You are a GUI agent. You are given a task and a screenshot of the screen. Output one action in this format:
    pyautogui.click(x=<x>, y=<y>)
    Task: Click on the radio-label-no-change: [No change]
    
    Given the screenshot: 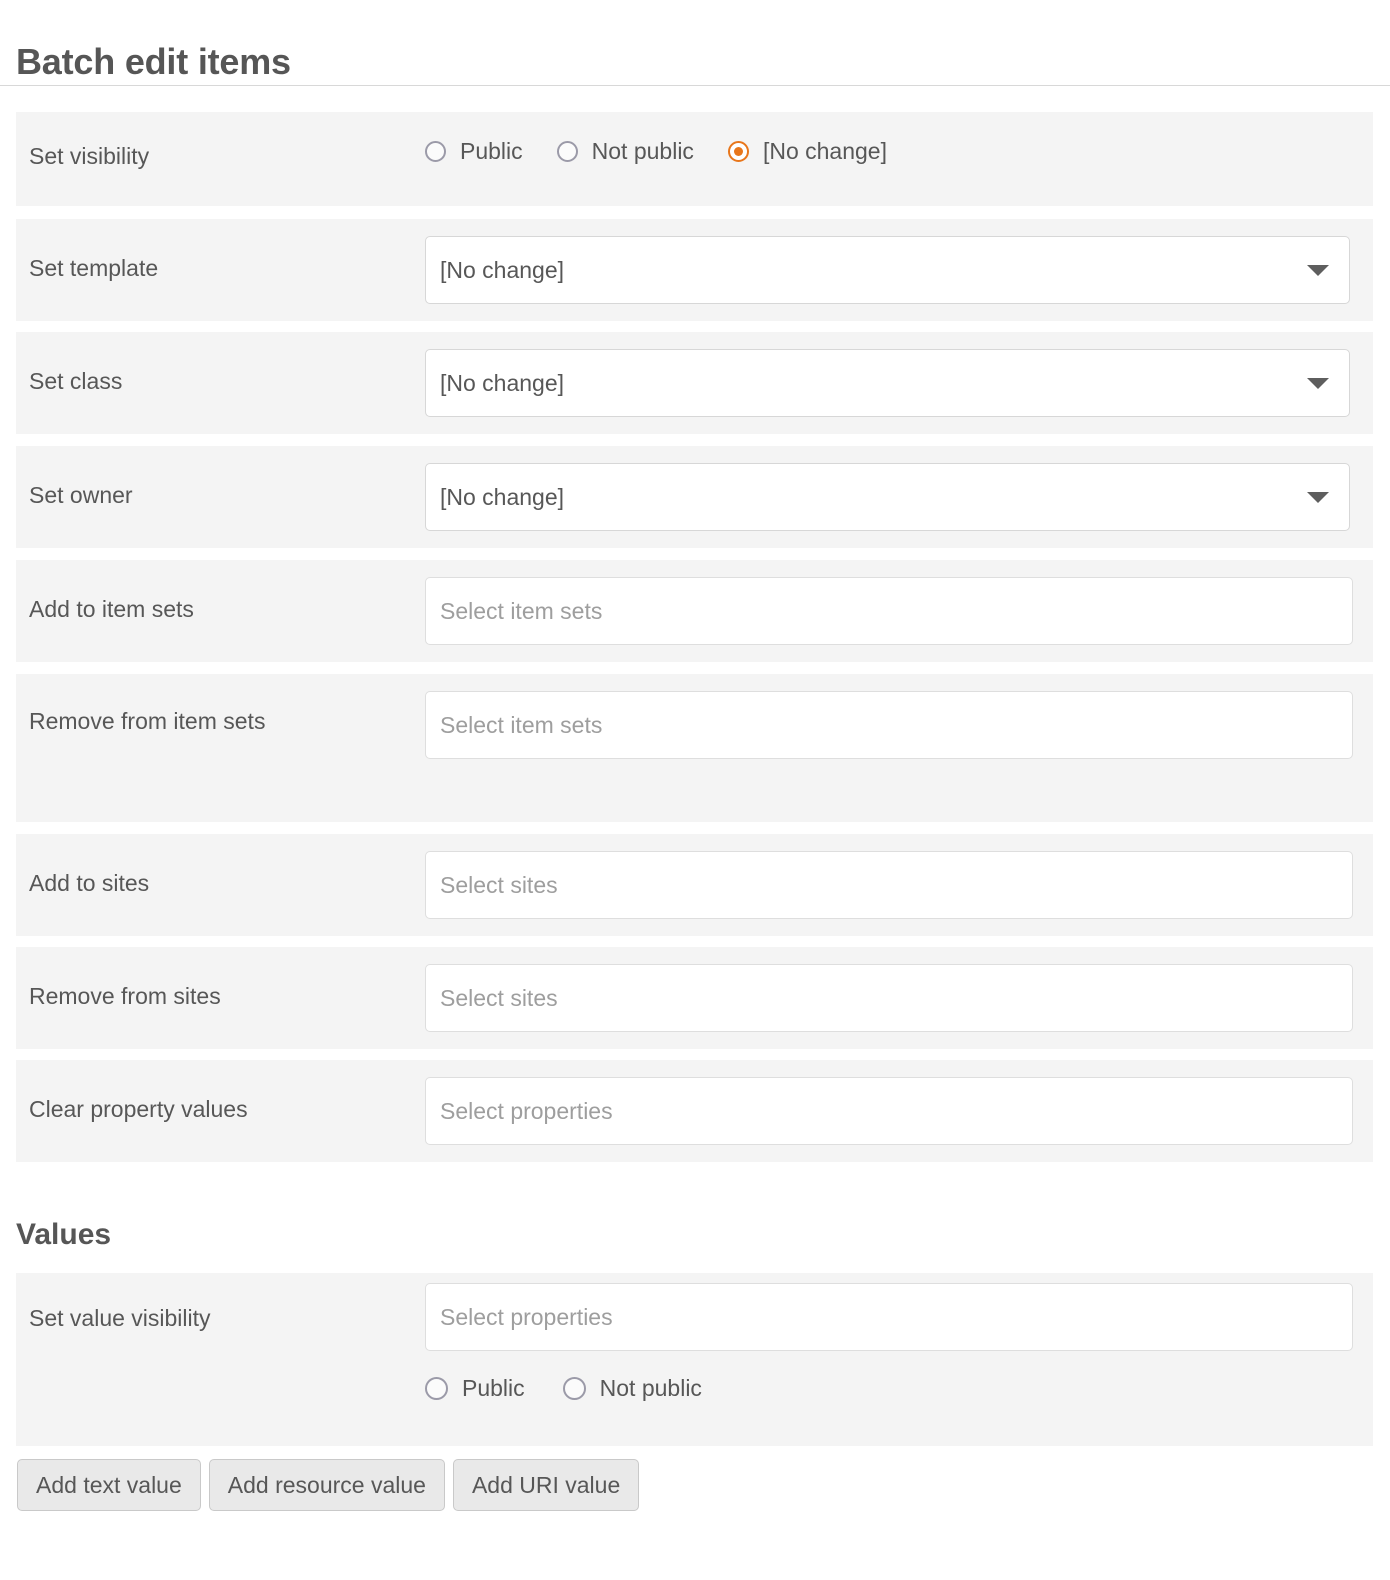 What is the action you would take?
    pyautogui.click(x=824, y=151)
    